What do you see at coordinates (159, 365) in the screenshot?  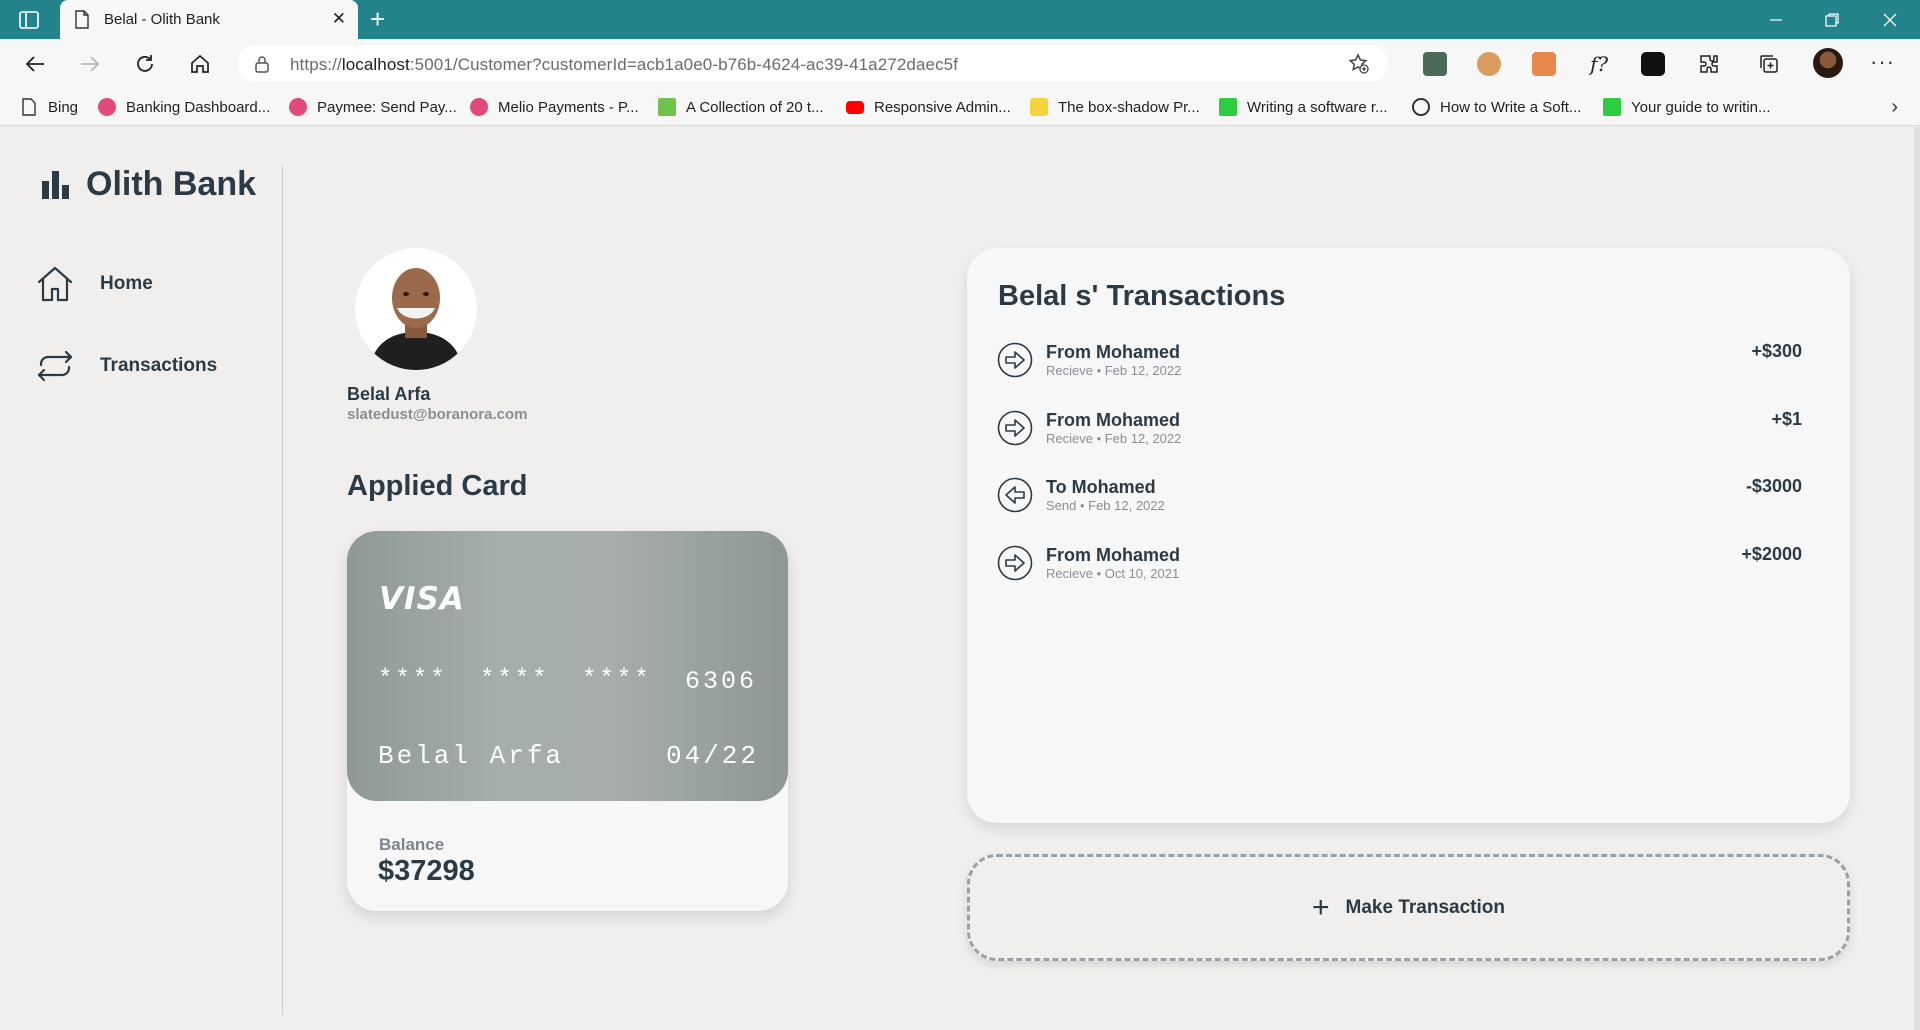 I see `sidebar-item-label: Transactions` at bounding box center [159, 365].